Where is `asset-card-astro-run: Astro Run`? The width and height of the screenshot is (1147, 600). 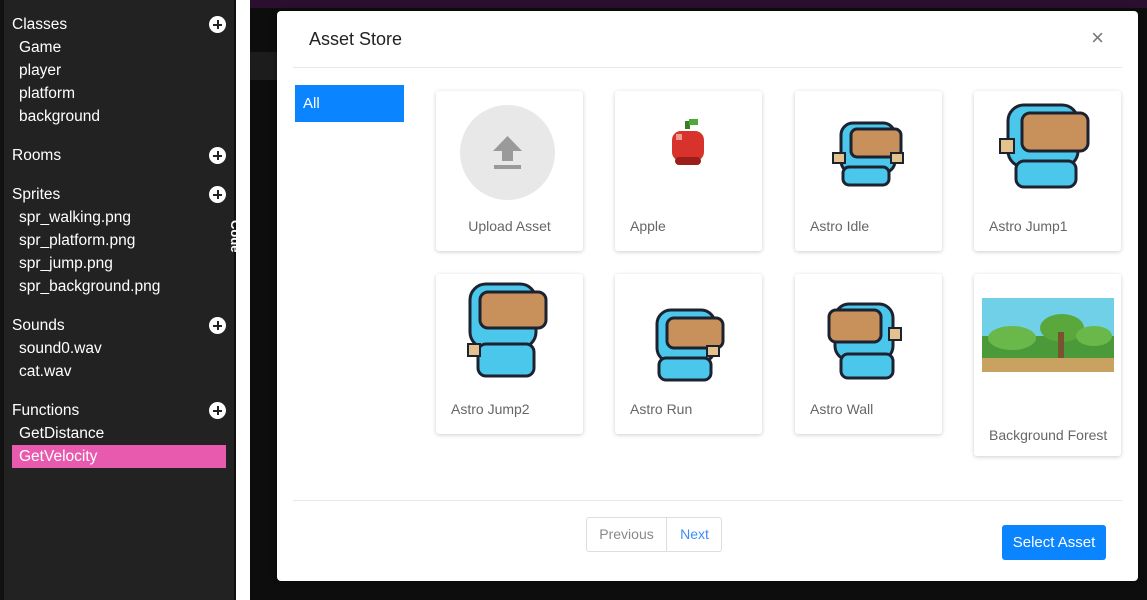
asset-card-astro-run: Astro Run is located at coordinates (688, 354).